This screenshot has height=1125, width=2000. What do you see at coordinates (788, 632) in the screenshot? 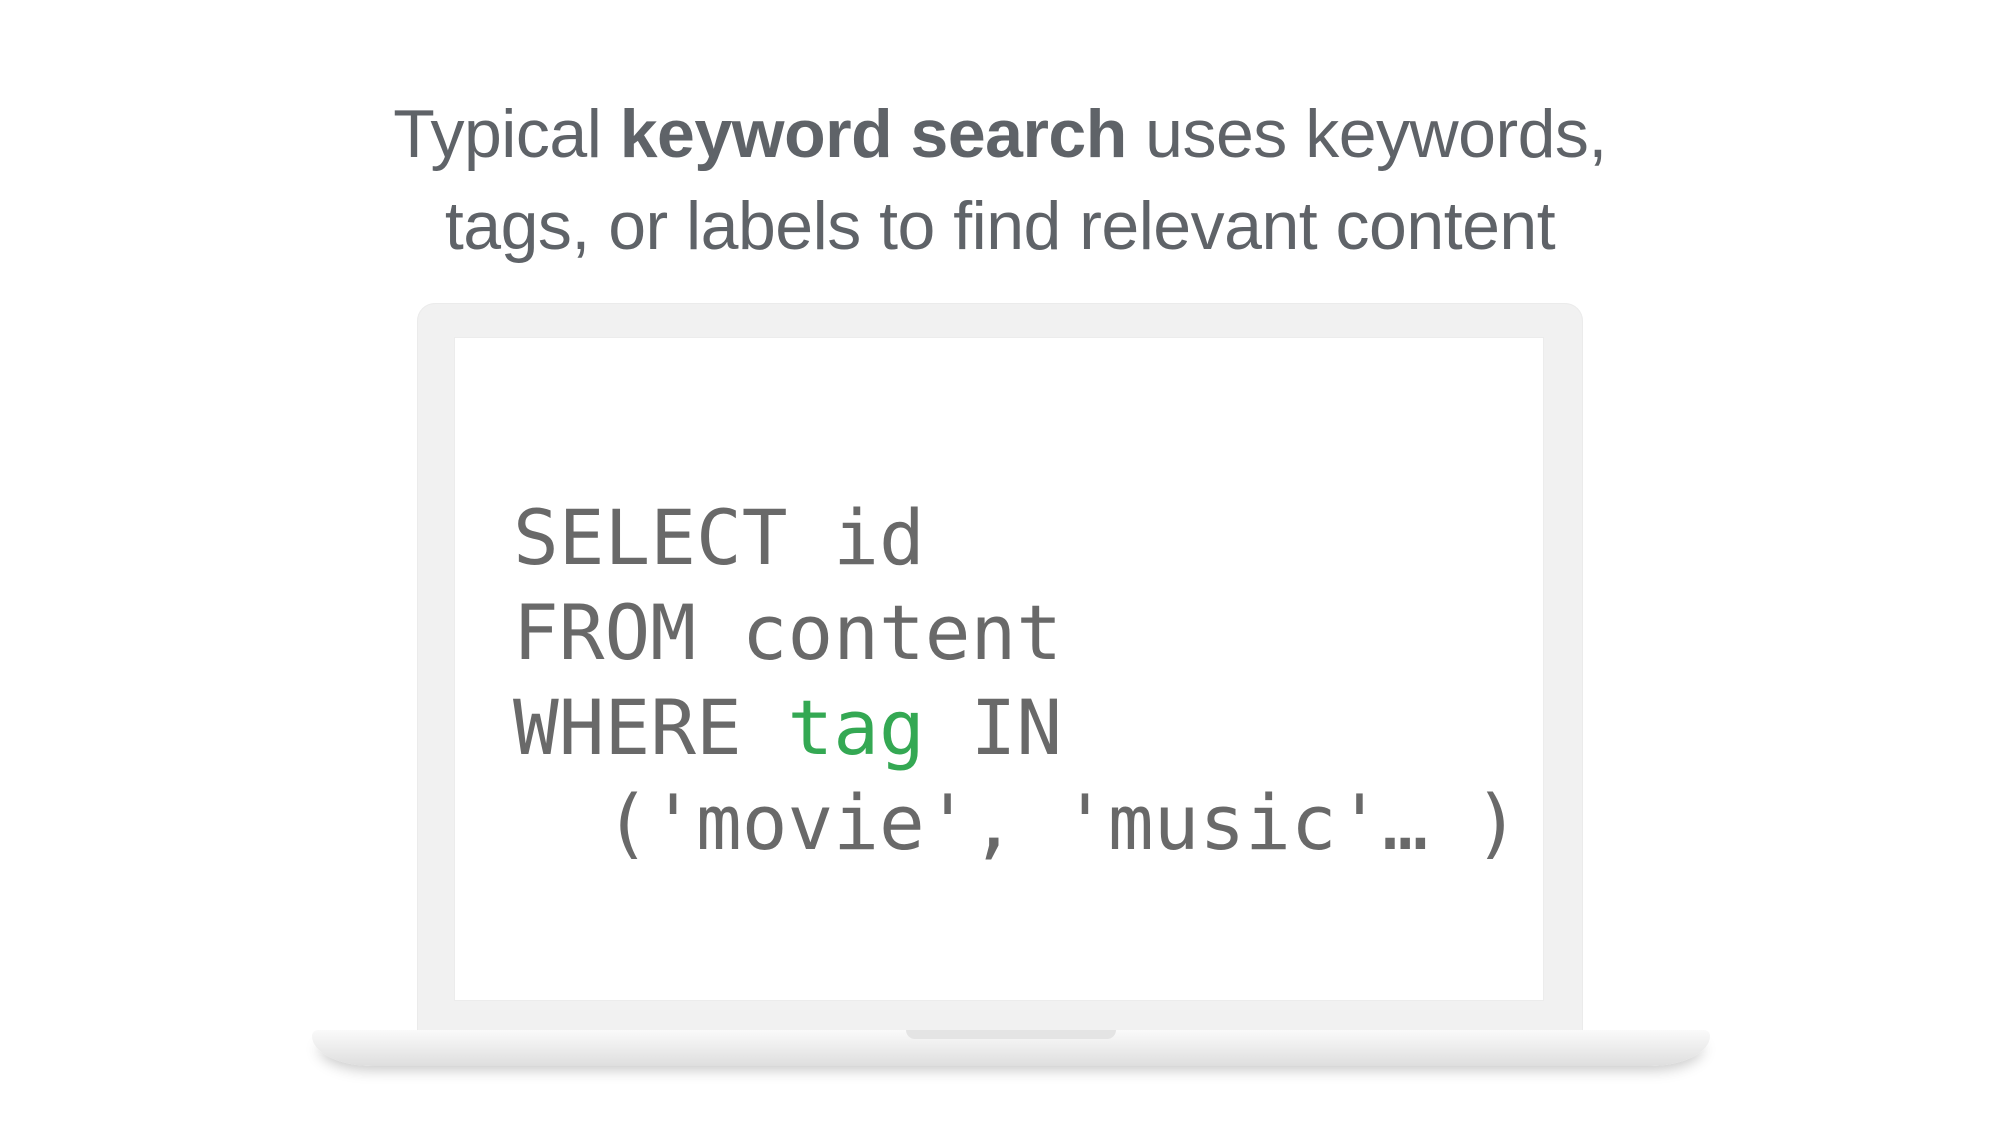
I see `code-line-2: FROM content` at bounding box center [788, 632].